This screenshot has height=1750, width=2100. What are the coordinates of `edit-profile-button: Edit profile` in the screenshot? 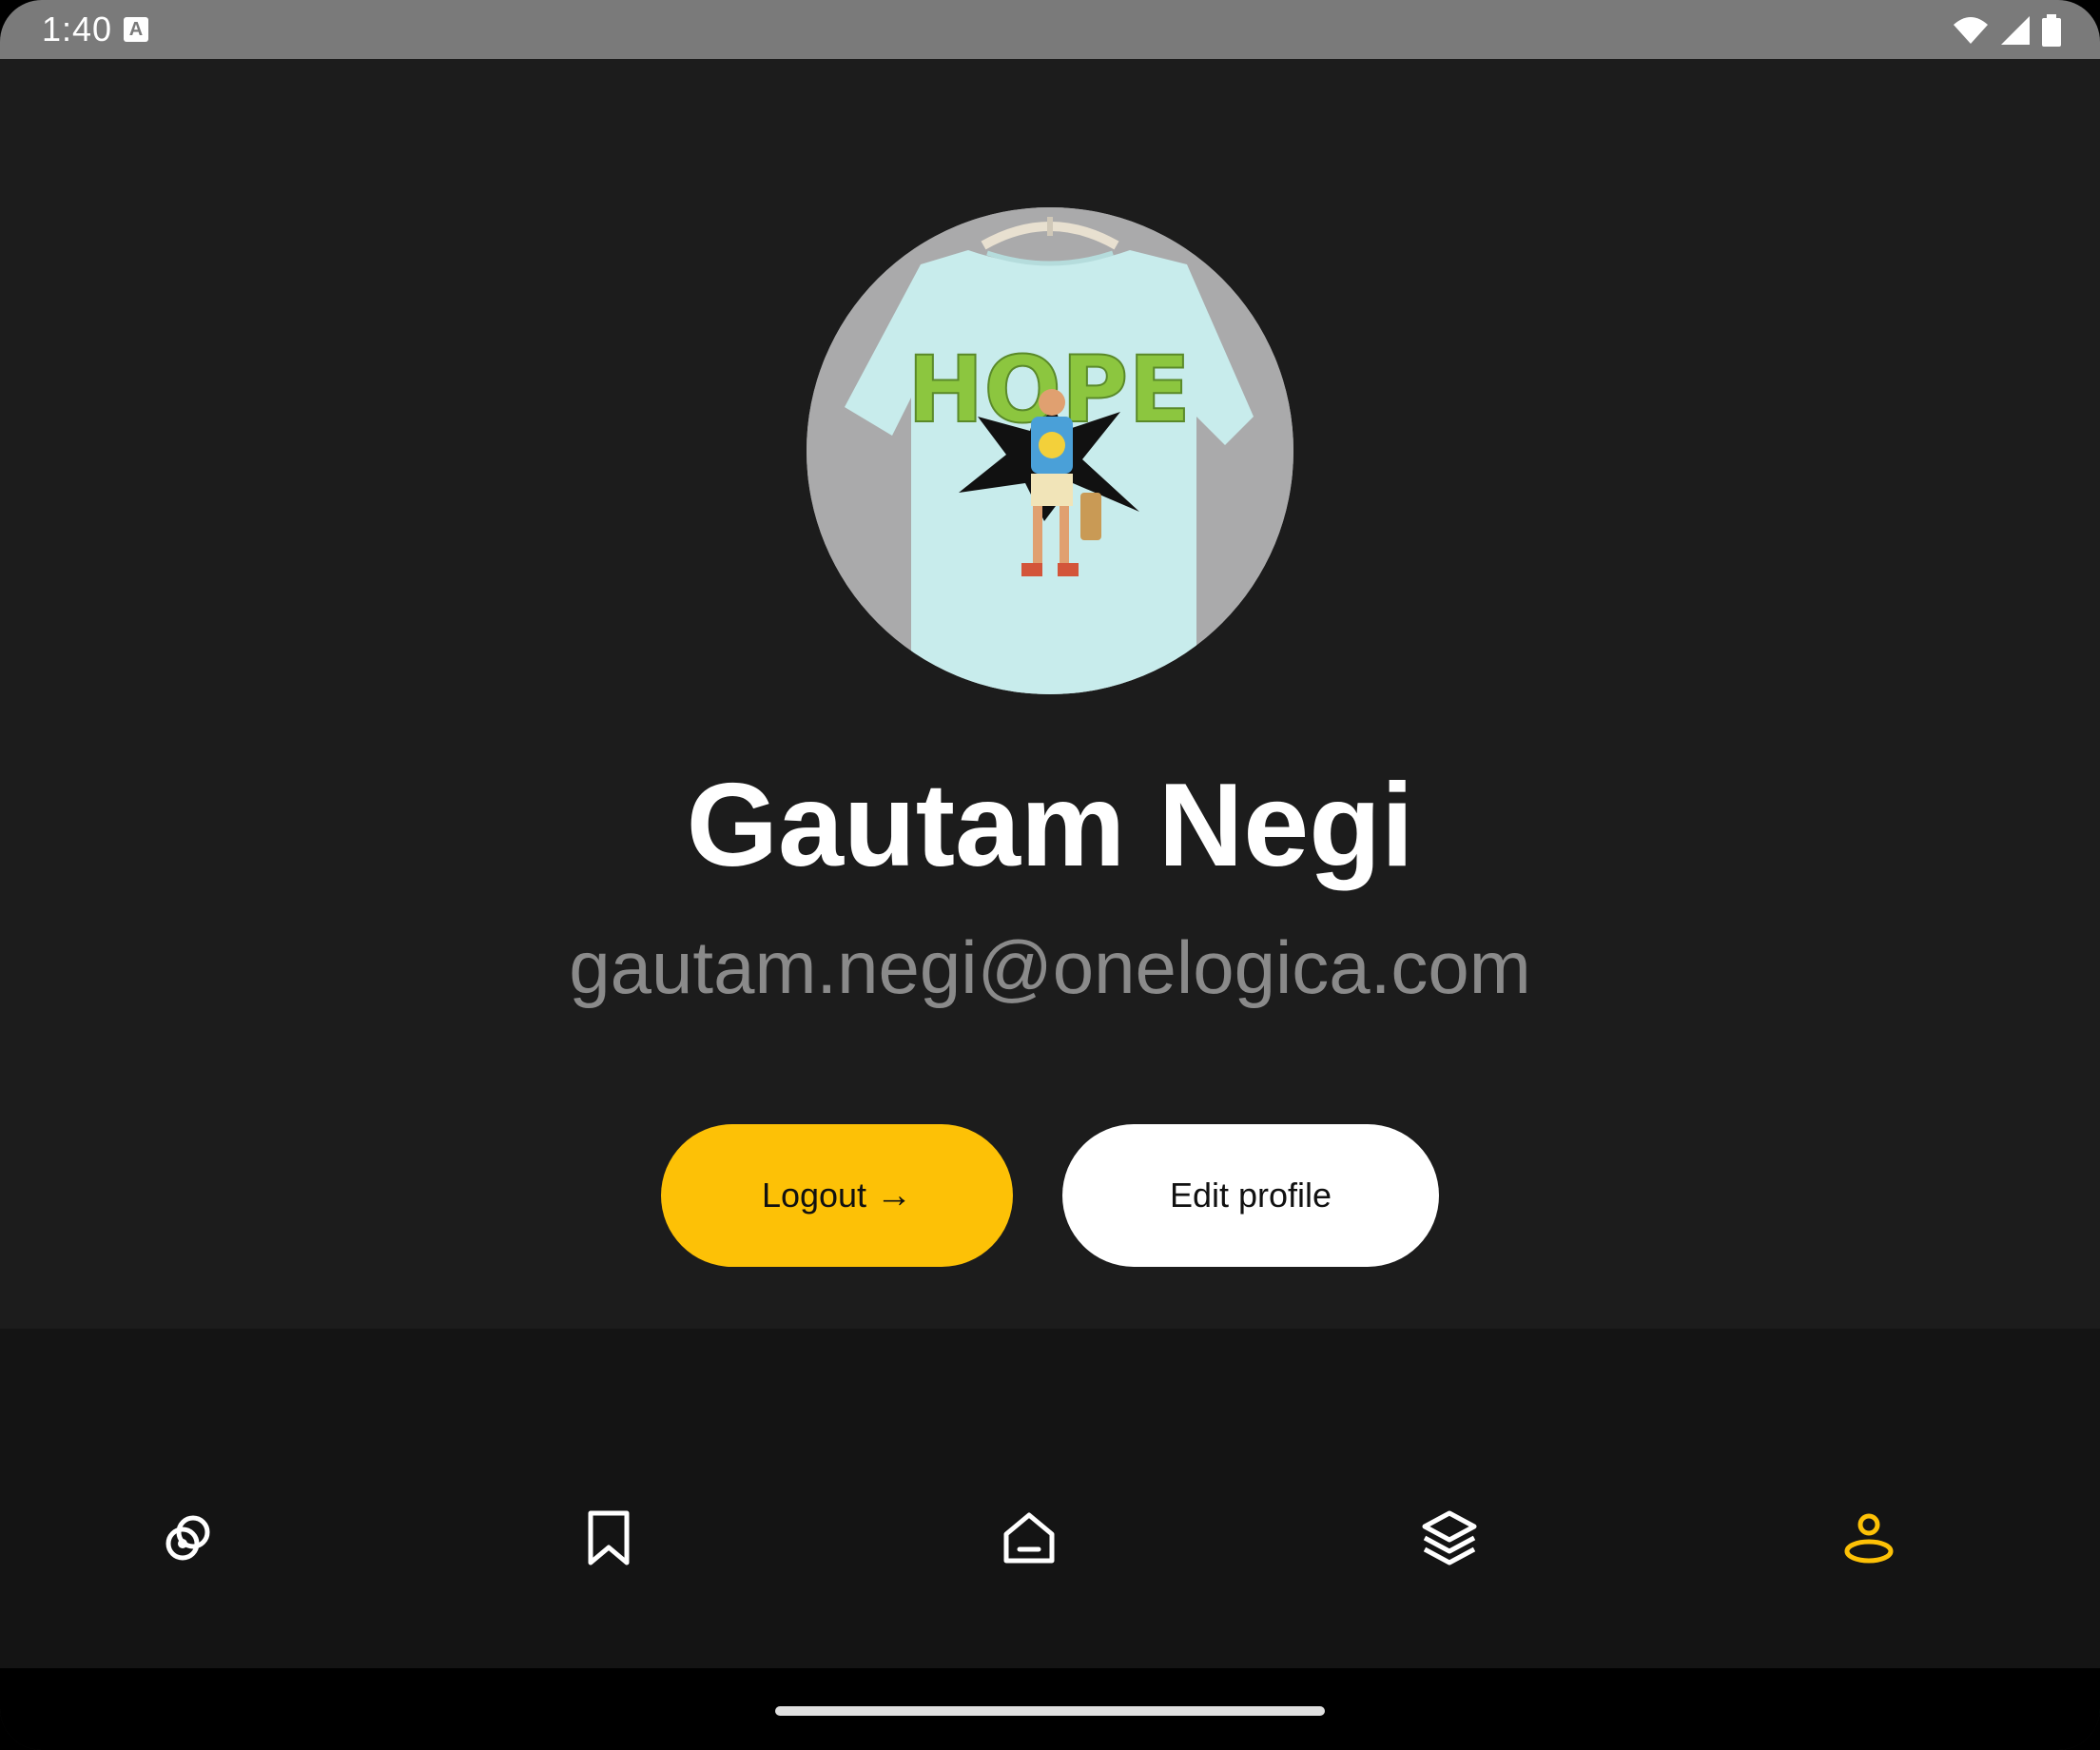 It's located at (1250, 1195).